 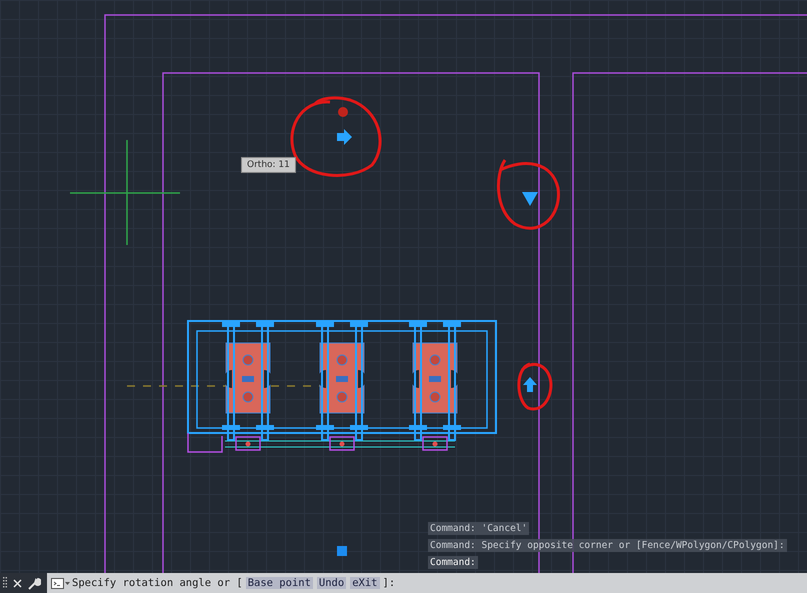 What do you see at coordinates (343, 112) in the screenshot?
I see `grip-point-icon` at bounding box center [343, 112].